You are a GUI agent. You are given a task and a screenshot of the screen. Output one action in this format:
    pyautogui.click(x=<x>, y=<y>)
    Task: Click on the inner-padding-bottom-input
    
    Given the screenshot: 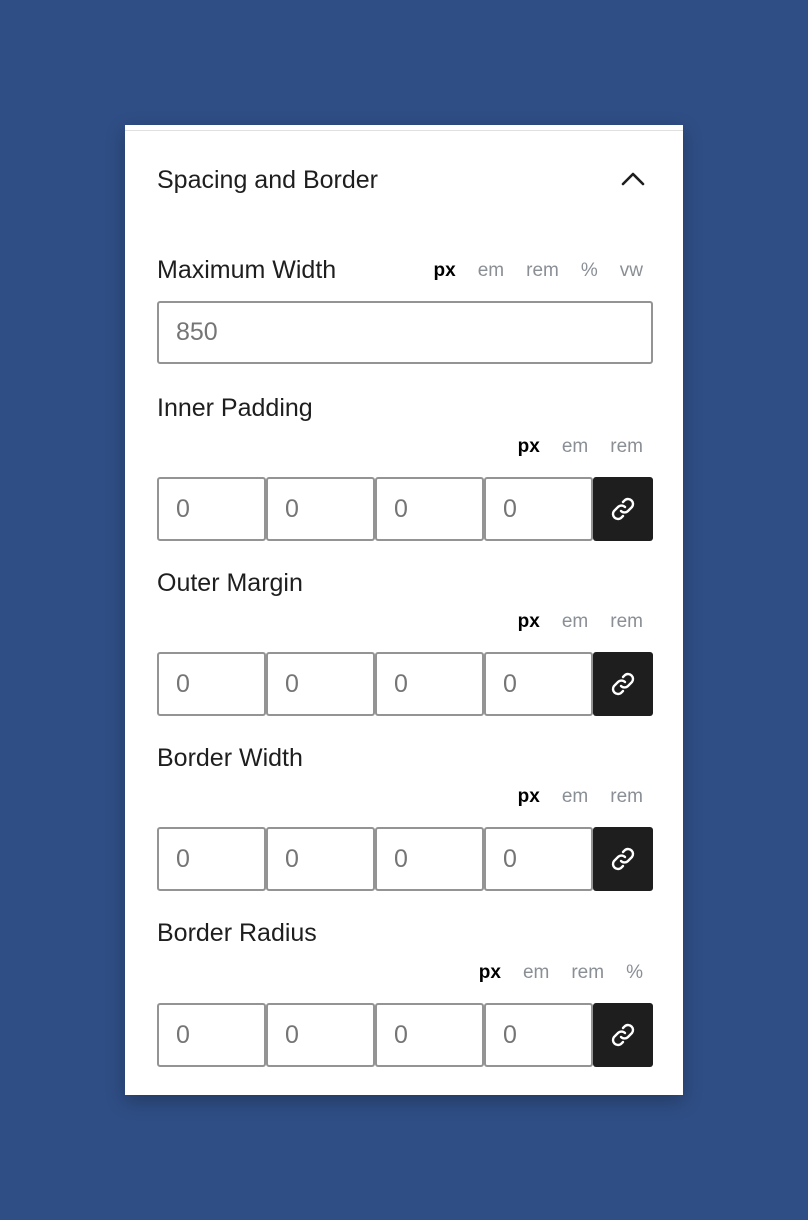 What is the action you would take?
    pyautogui.click(x=429, y=509)
    